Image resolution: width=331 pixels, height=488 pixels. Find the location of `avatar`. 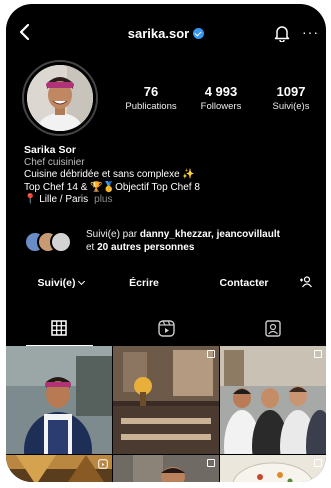

avatar is located at coordinates (60, 98).